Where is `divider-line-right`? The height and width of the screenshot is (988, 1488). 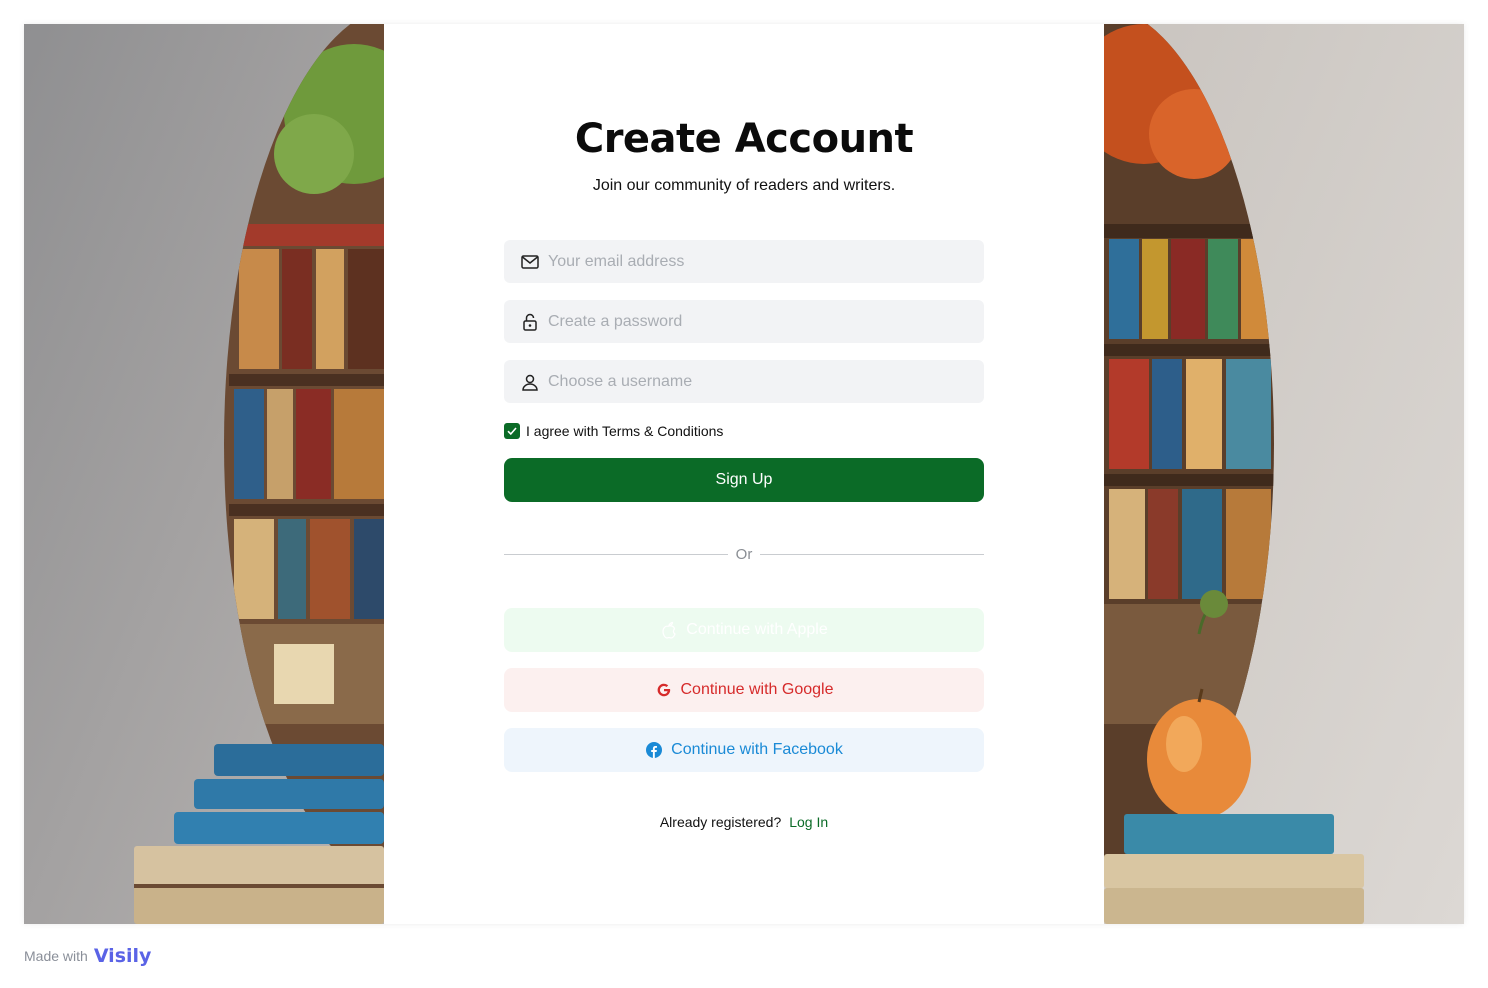
divider-line-right is located at coordinates (872, 554).